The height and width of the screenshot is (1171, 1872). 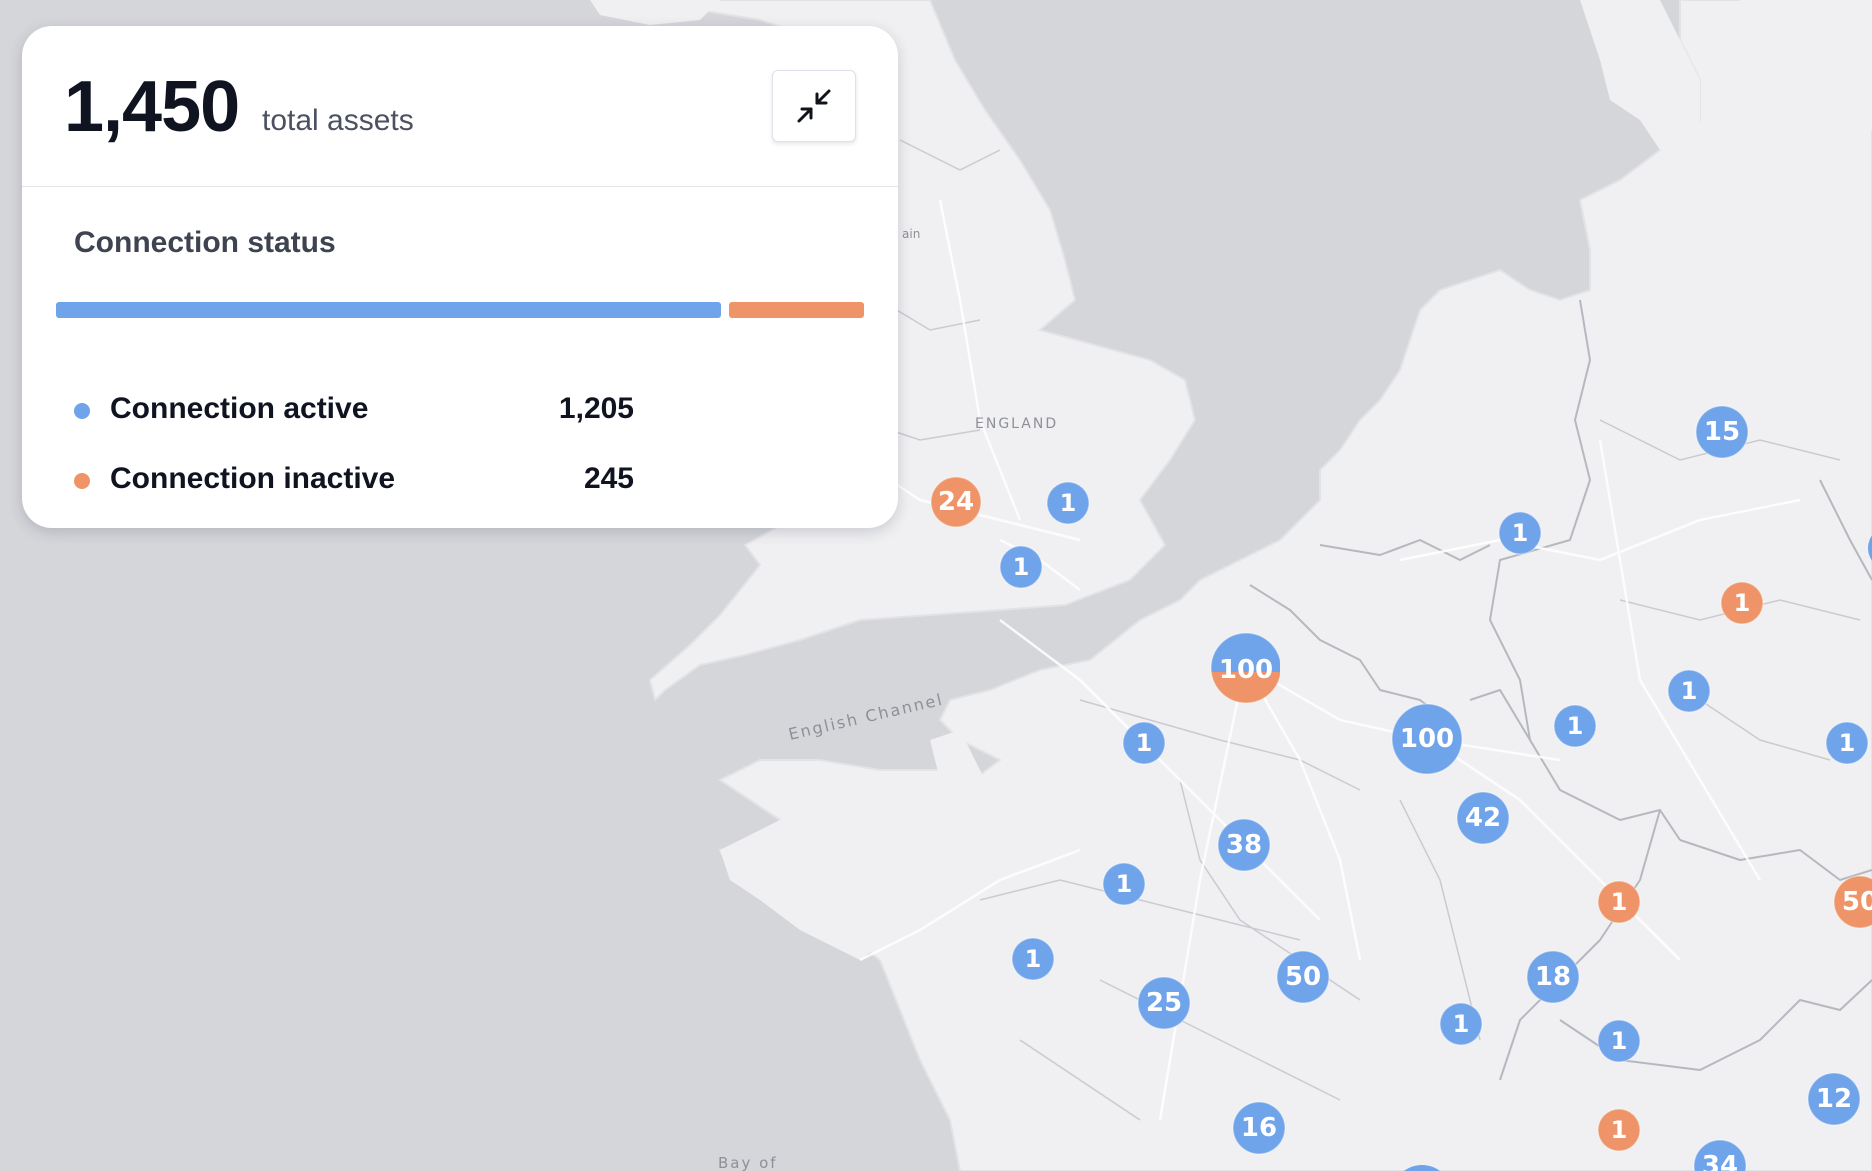 What do you see at coordinates (205, 242) in the screenshot?
I see `connection-status-title: Connection status` at bounding box center [205, 242].